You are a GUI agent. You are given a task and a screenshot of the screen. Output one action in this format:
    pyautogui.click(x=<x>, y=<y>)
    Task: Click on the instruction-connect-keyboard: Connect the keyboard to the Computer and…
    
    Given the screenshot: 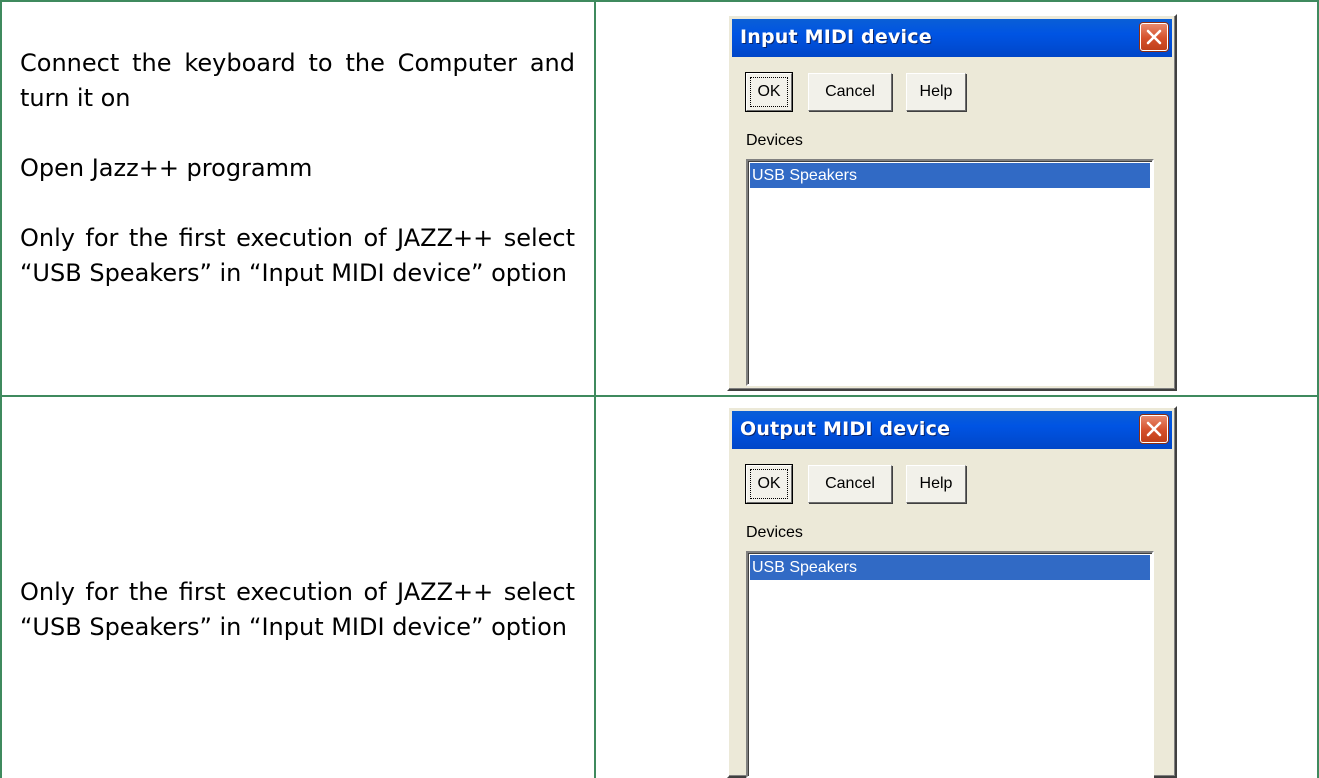 What is the action you would take?
    pyautogui.click(x=297, y=80)
    